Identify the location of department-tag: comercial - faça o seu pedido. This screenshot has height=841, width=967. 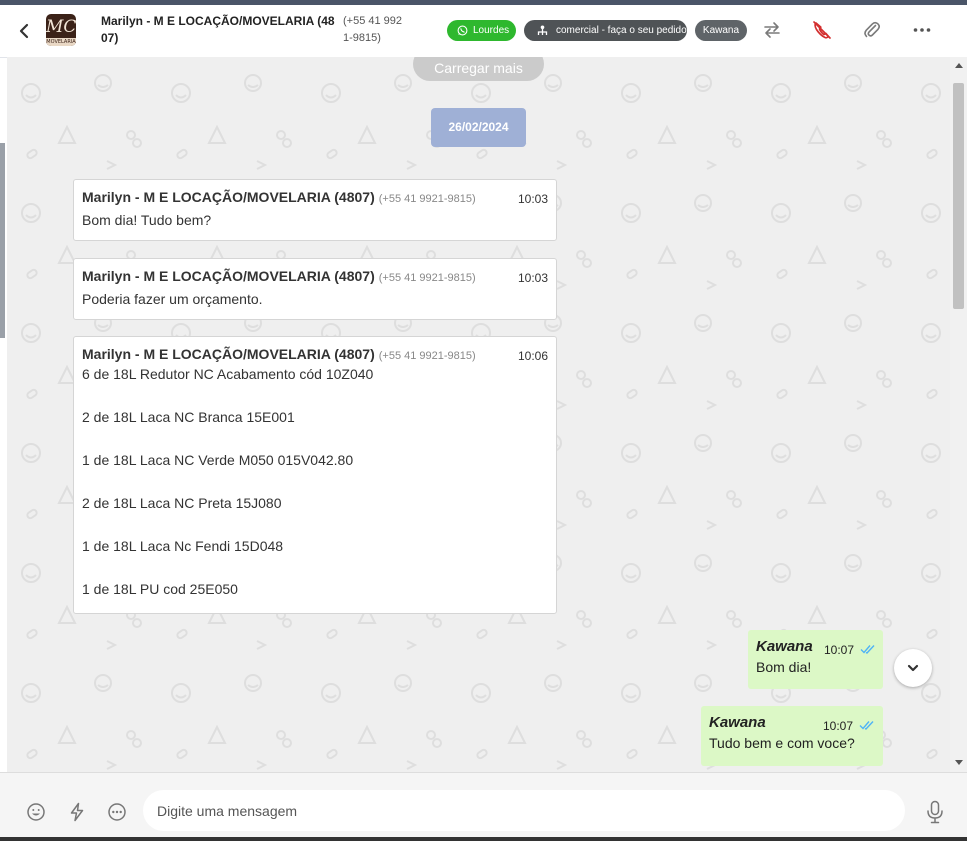
(605, 30).